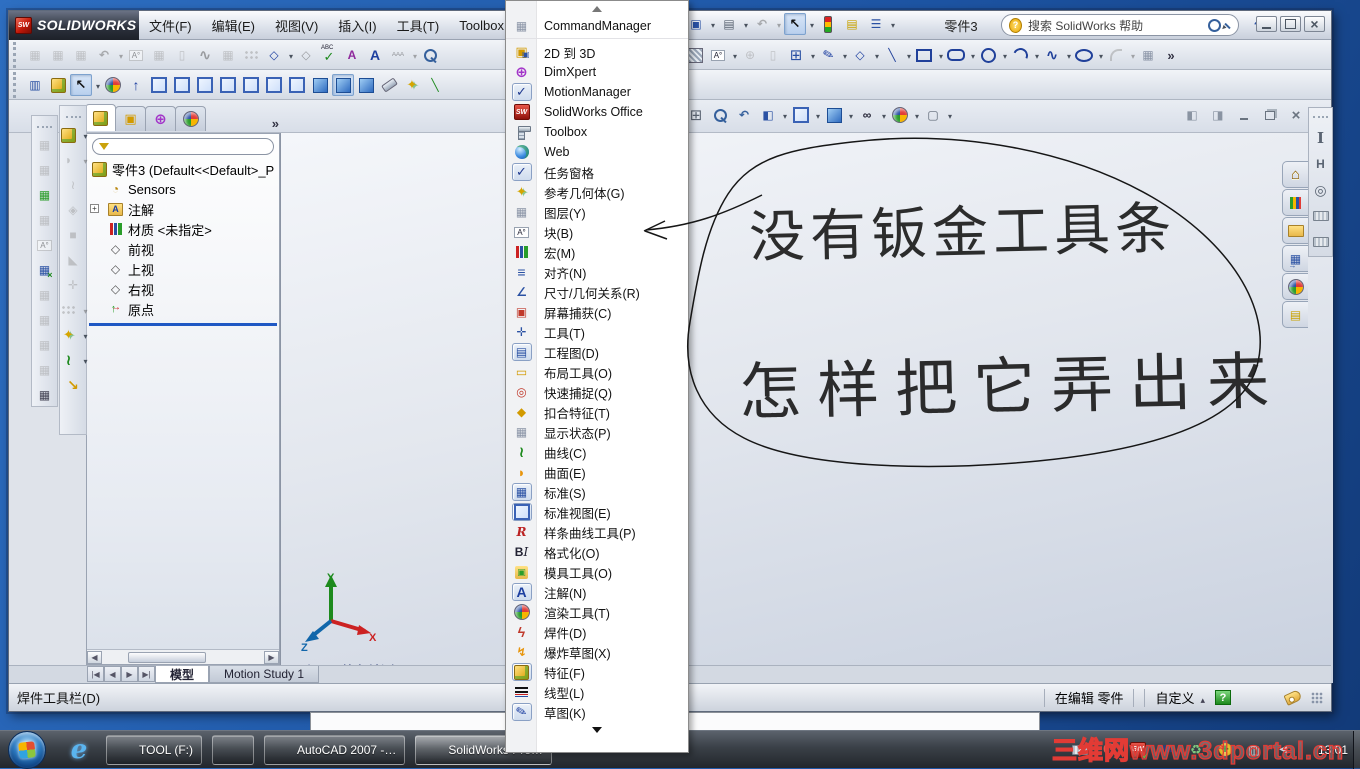 Image resolution: width=1360 pixels, height=769 pixels. Describe the element at coordinates (597, 52) in the screenshot. I see `menu-item: 2D 到 3D` at that location.